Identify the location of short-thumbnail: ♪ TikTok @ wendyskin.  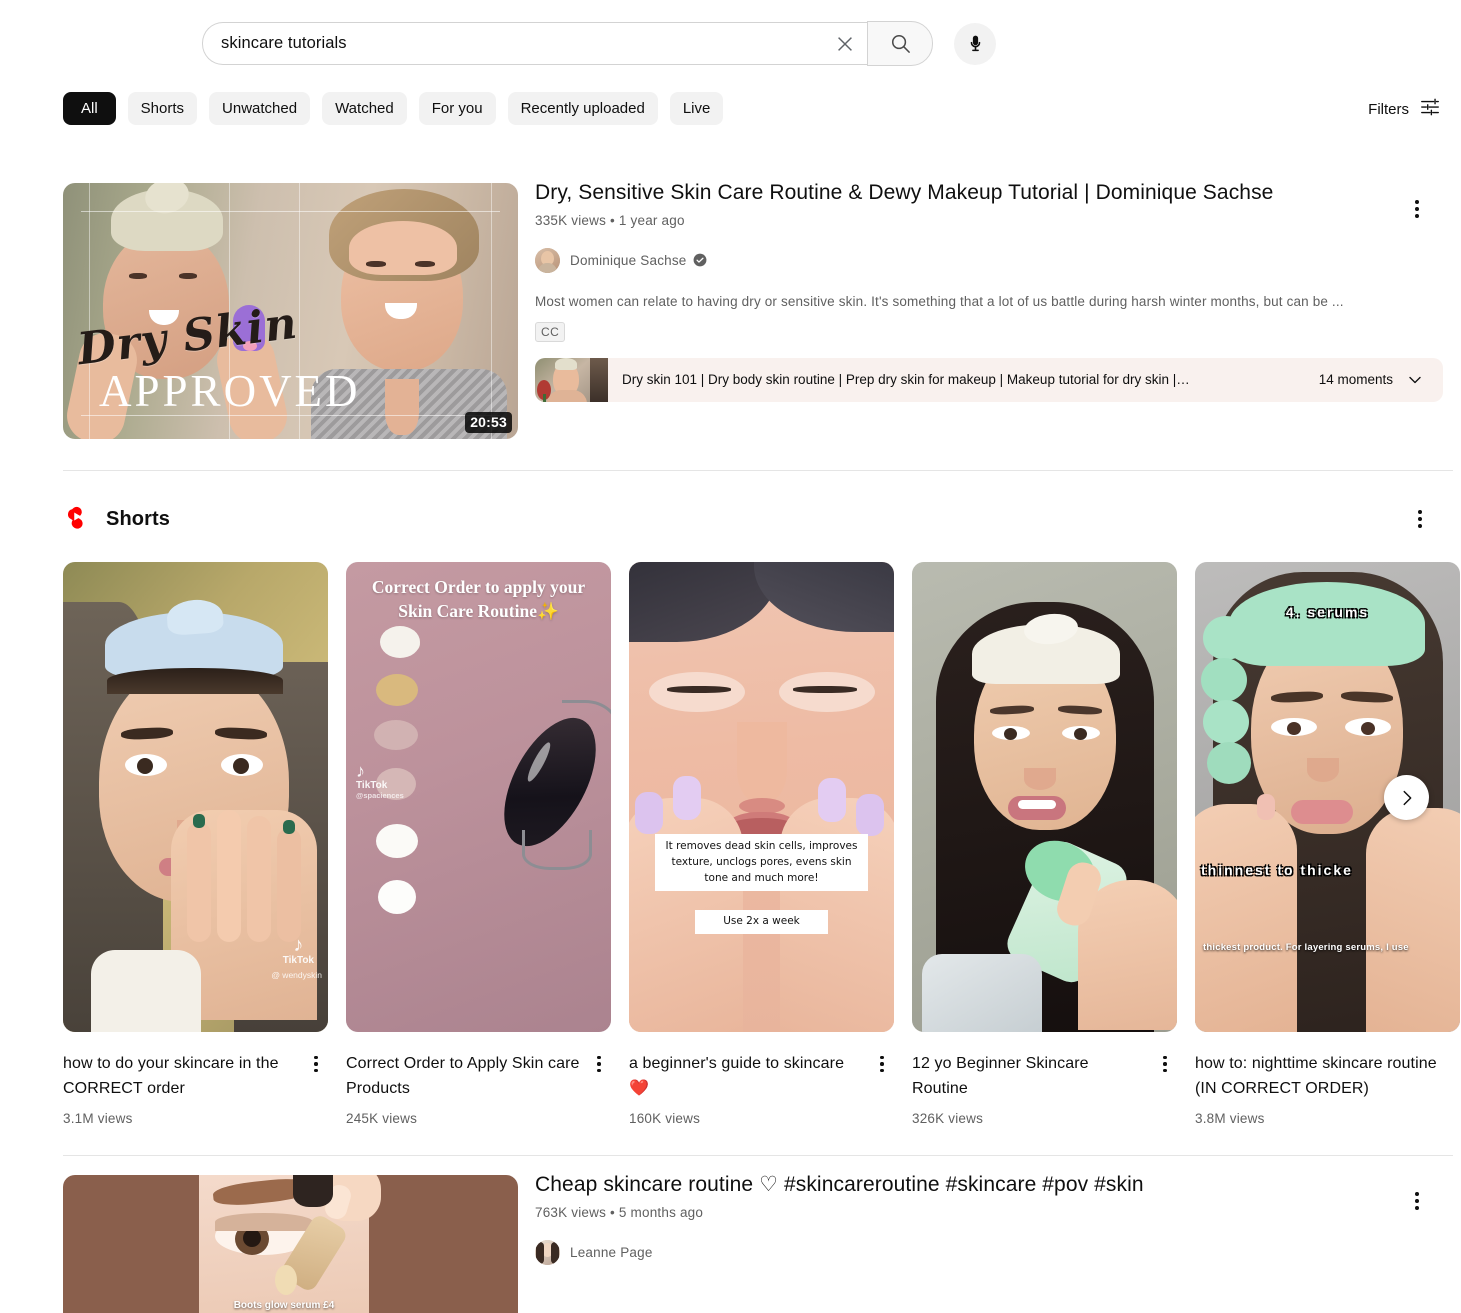
(195, 797).